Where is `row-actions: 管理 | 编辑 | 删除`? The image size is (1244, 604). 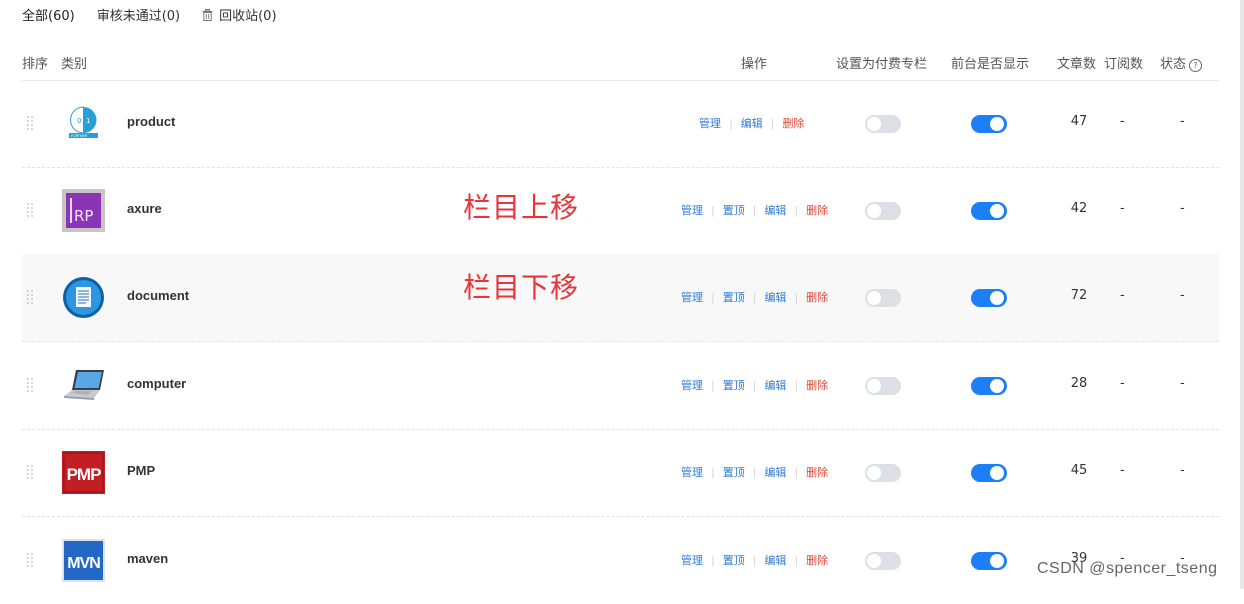
row-actions: 管理 | 编辑 | 删除 is located at coordinates (751, 123).